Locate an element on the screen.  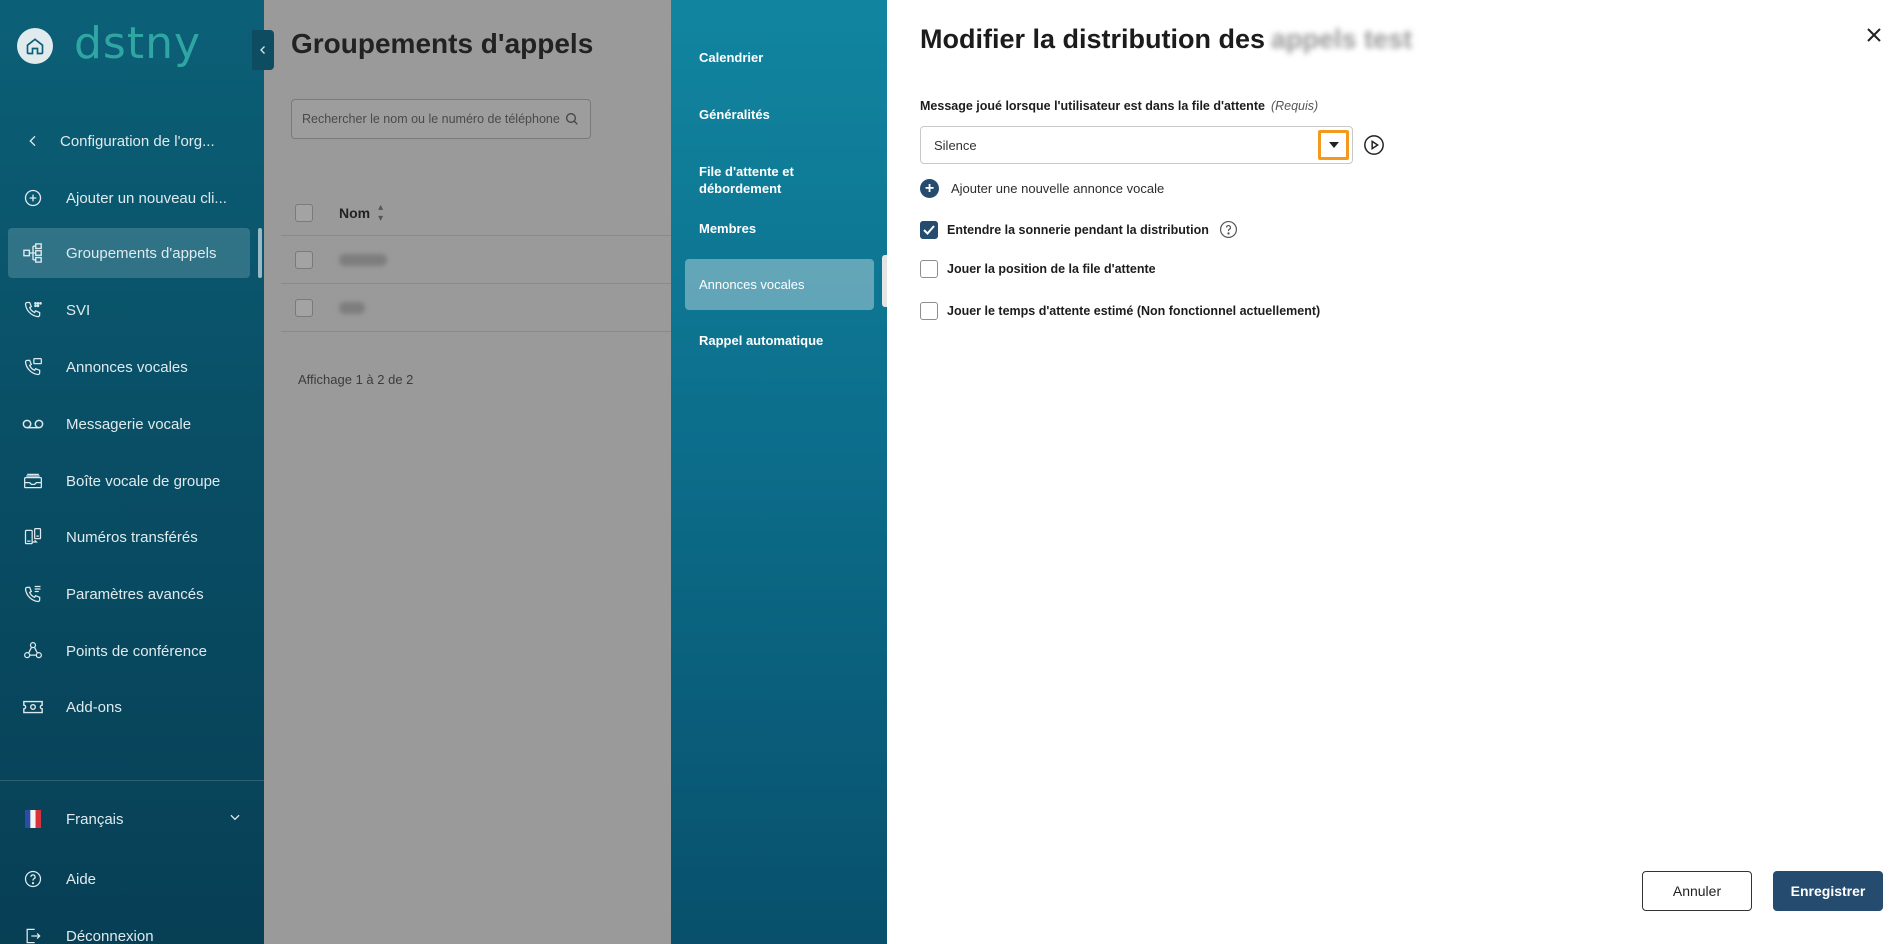
section-calendar: Calendrier is located at coordinates (779, 57).